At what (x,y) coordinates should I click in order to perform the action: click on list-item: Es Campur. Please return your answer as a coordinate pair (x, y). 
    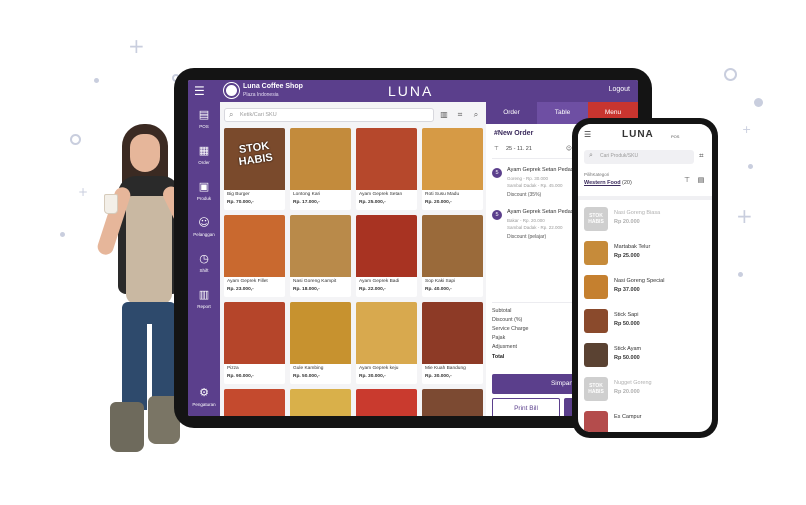
    Looking at the image, I should click on (645, 420).